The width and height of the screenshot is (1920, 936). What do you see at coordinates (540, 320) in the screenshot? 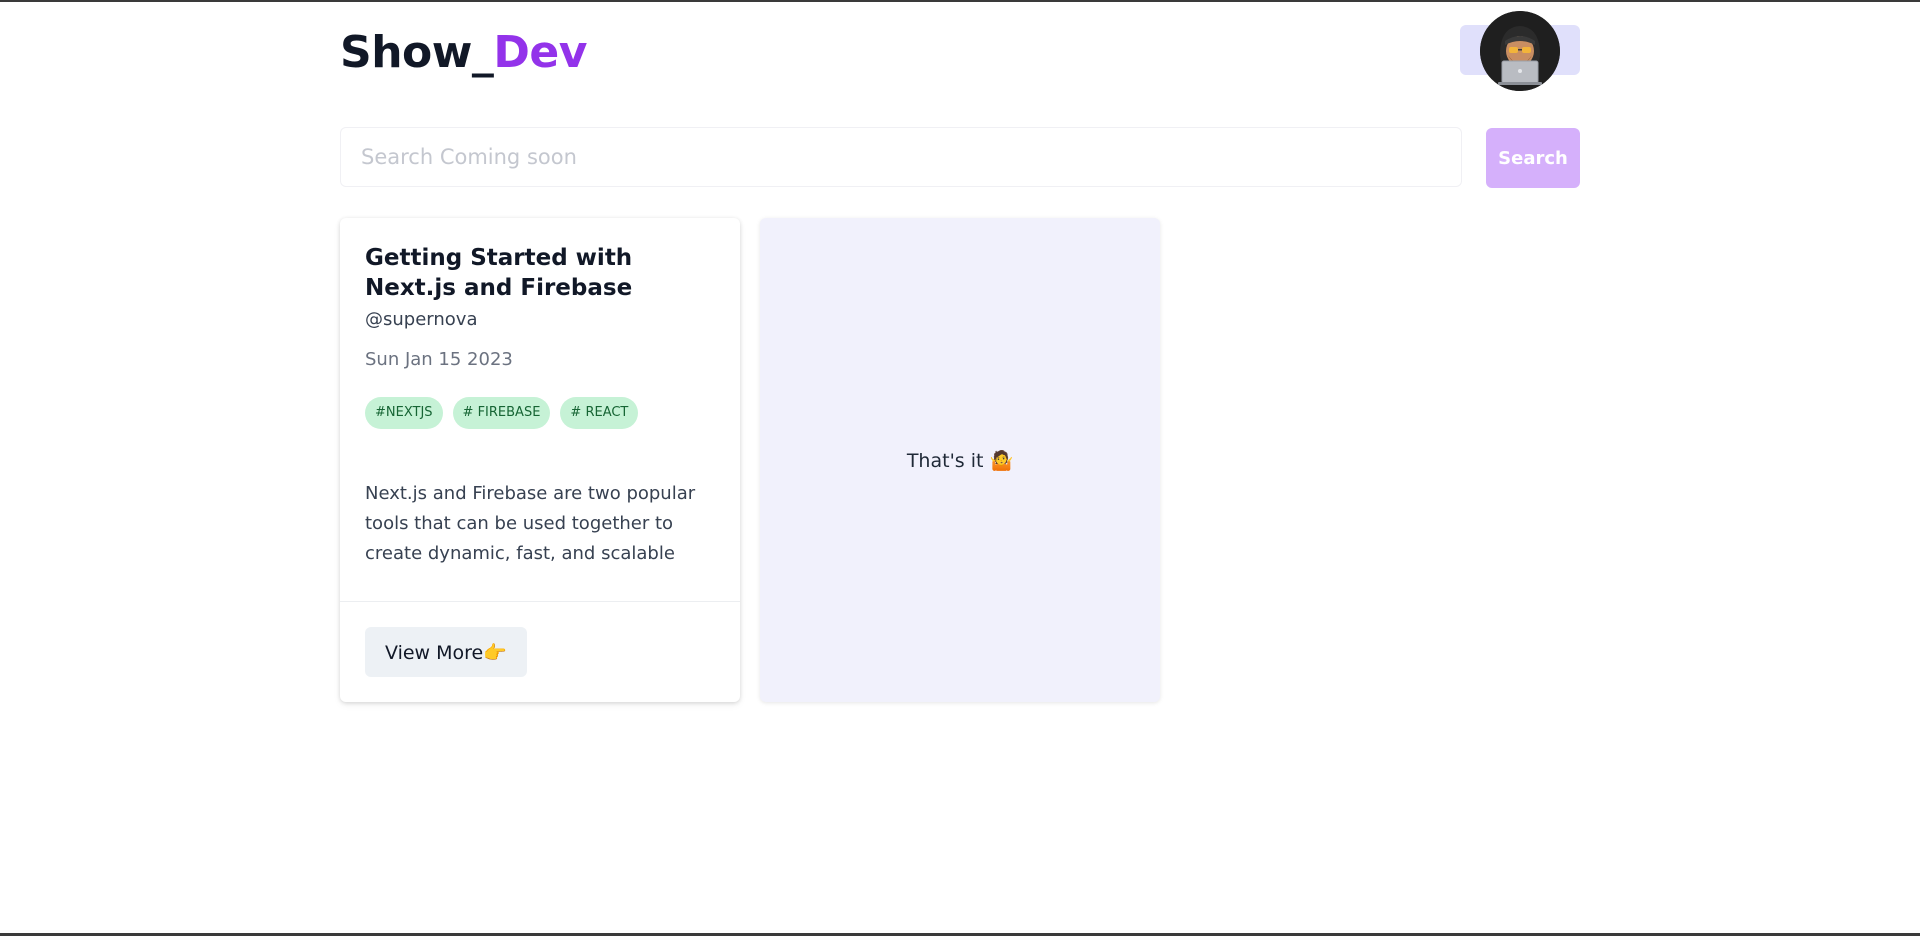
I see `post-author: @supernova` at bounding box center [540, 320].